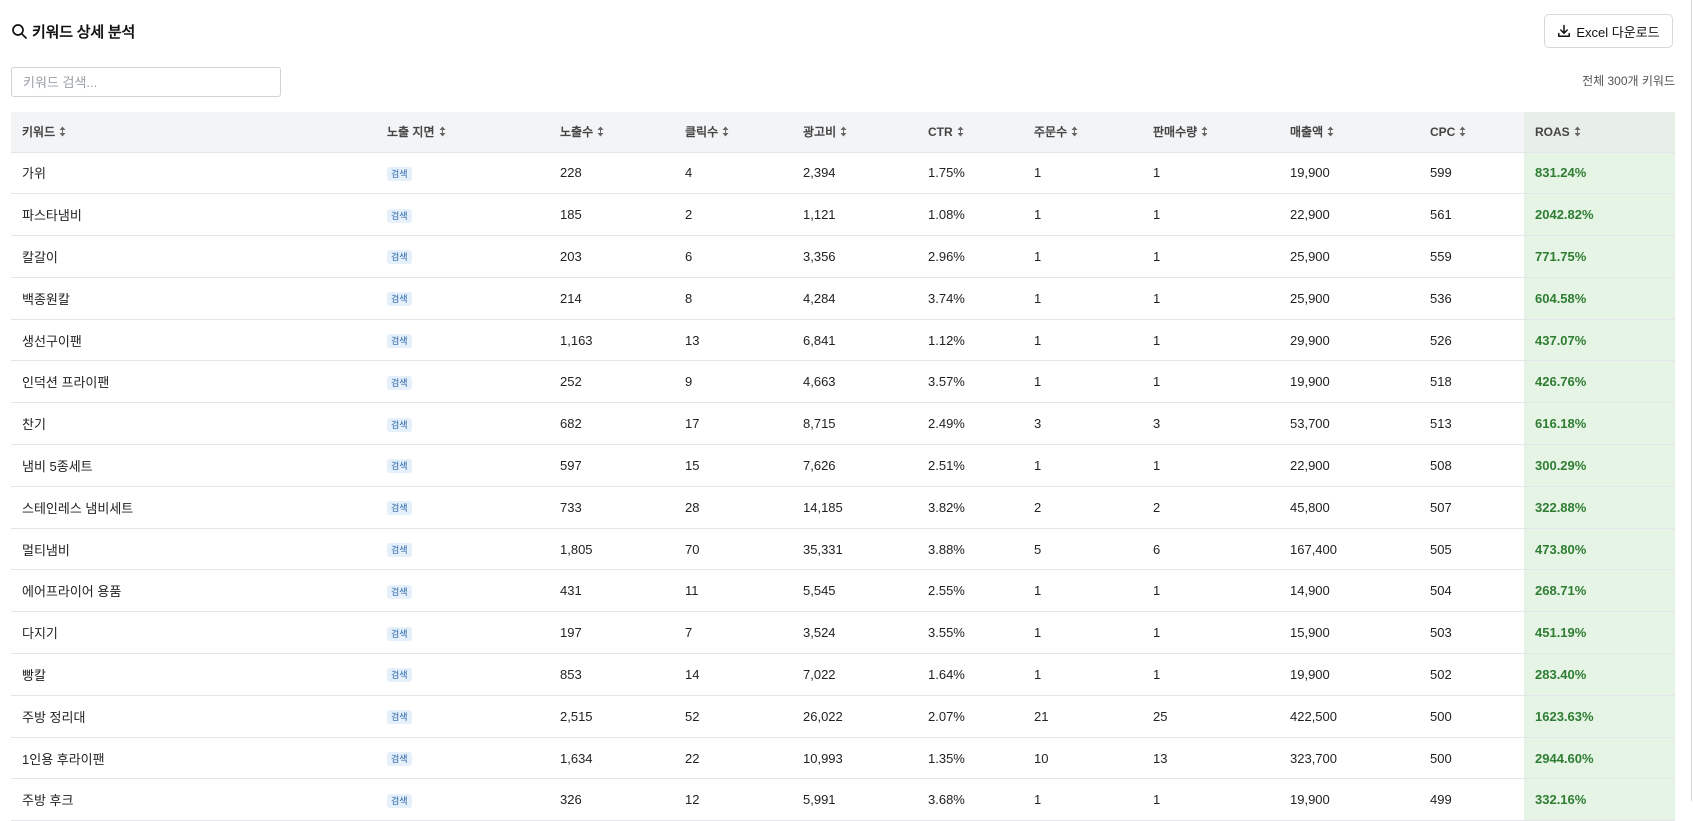  What do you see at coordinates (970, 340) in the screenshot?
I see `cell-ctr: 1.12%` at bounding box center [970, 340].